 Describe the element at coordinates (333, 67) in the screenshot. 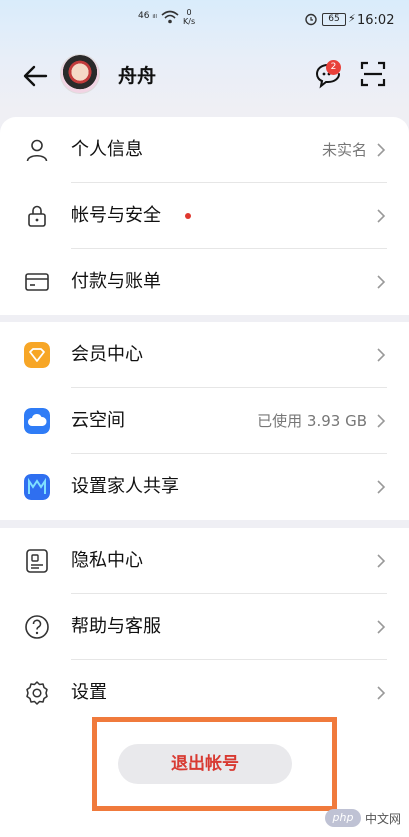

I see `message-badge: 2` at that location.